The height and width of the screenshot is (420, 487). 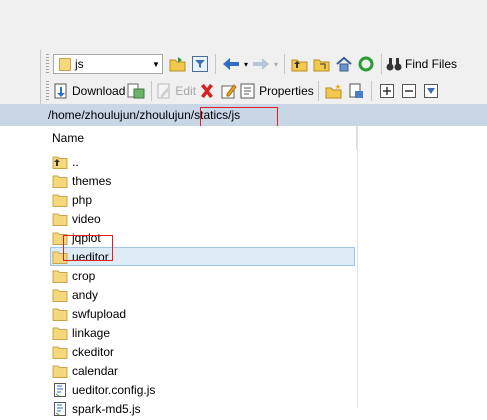 What do you see at coordinates (93, 351) in the screenshot?
I see `file-name: ckeditor` at bounding box center [93, 351].